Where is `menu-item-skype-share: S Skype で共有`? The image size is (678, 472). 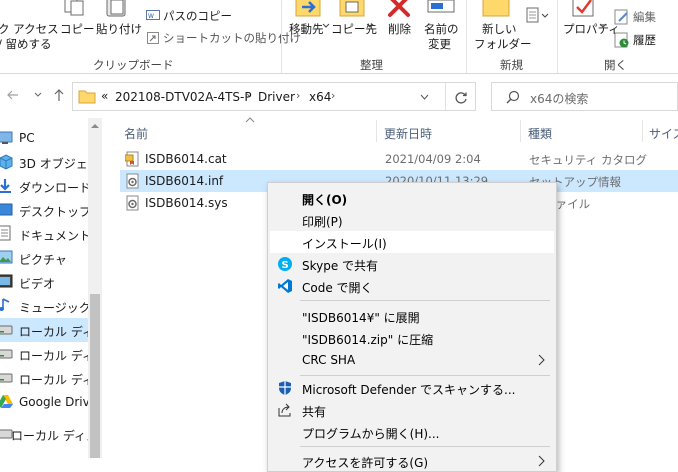
menu-item-skype-share: S Skype で共有 is located at coordinates (412, 264).